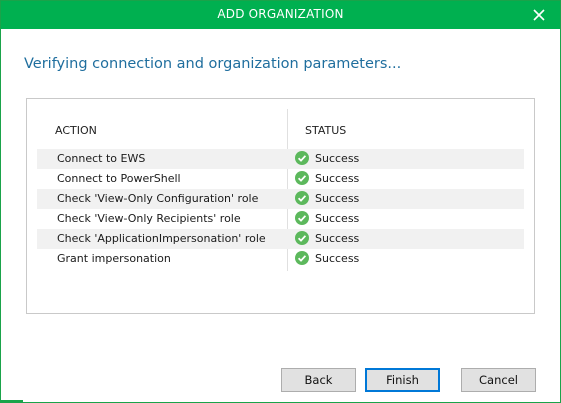 The height and width of the screenshot is (403, 561). Describe the element at coordinates (149, 218) in the screenshot. I see `action-cell: Check 'View-Only Recipients' role` at that location.